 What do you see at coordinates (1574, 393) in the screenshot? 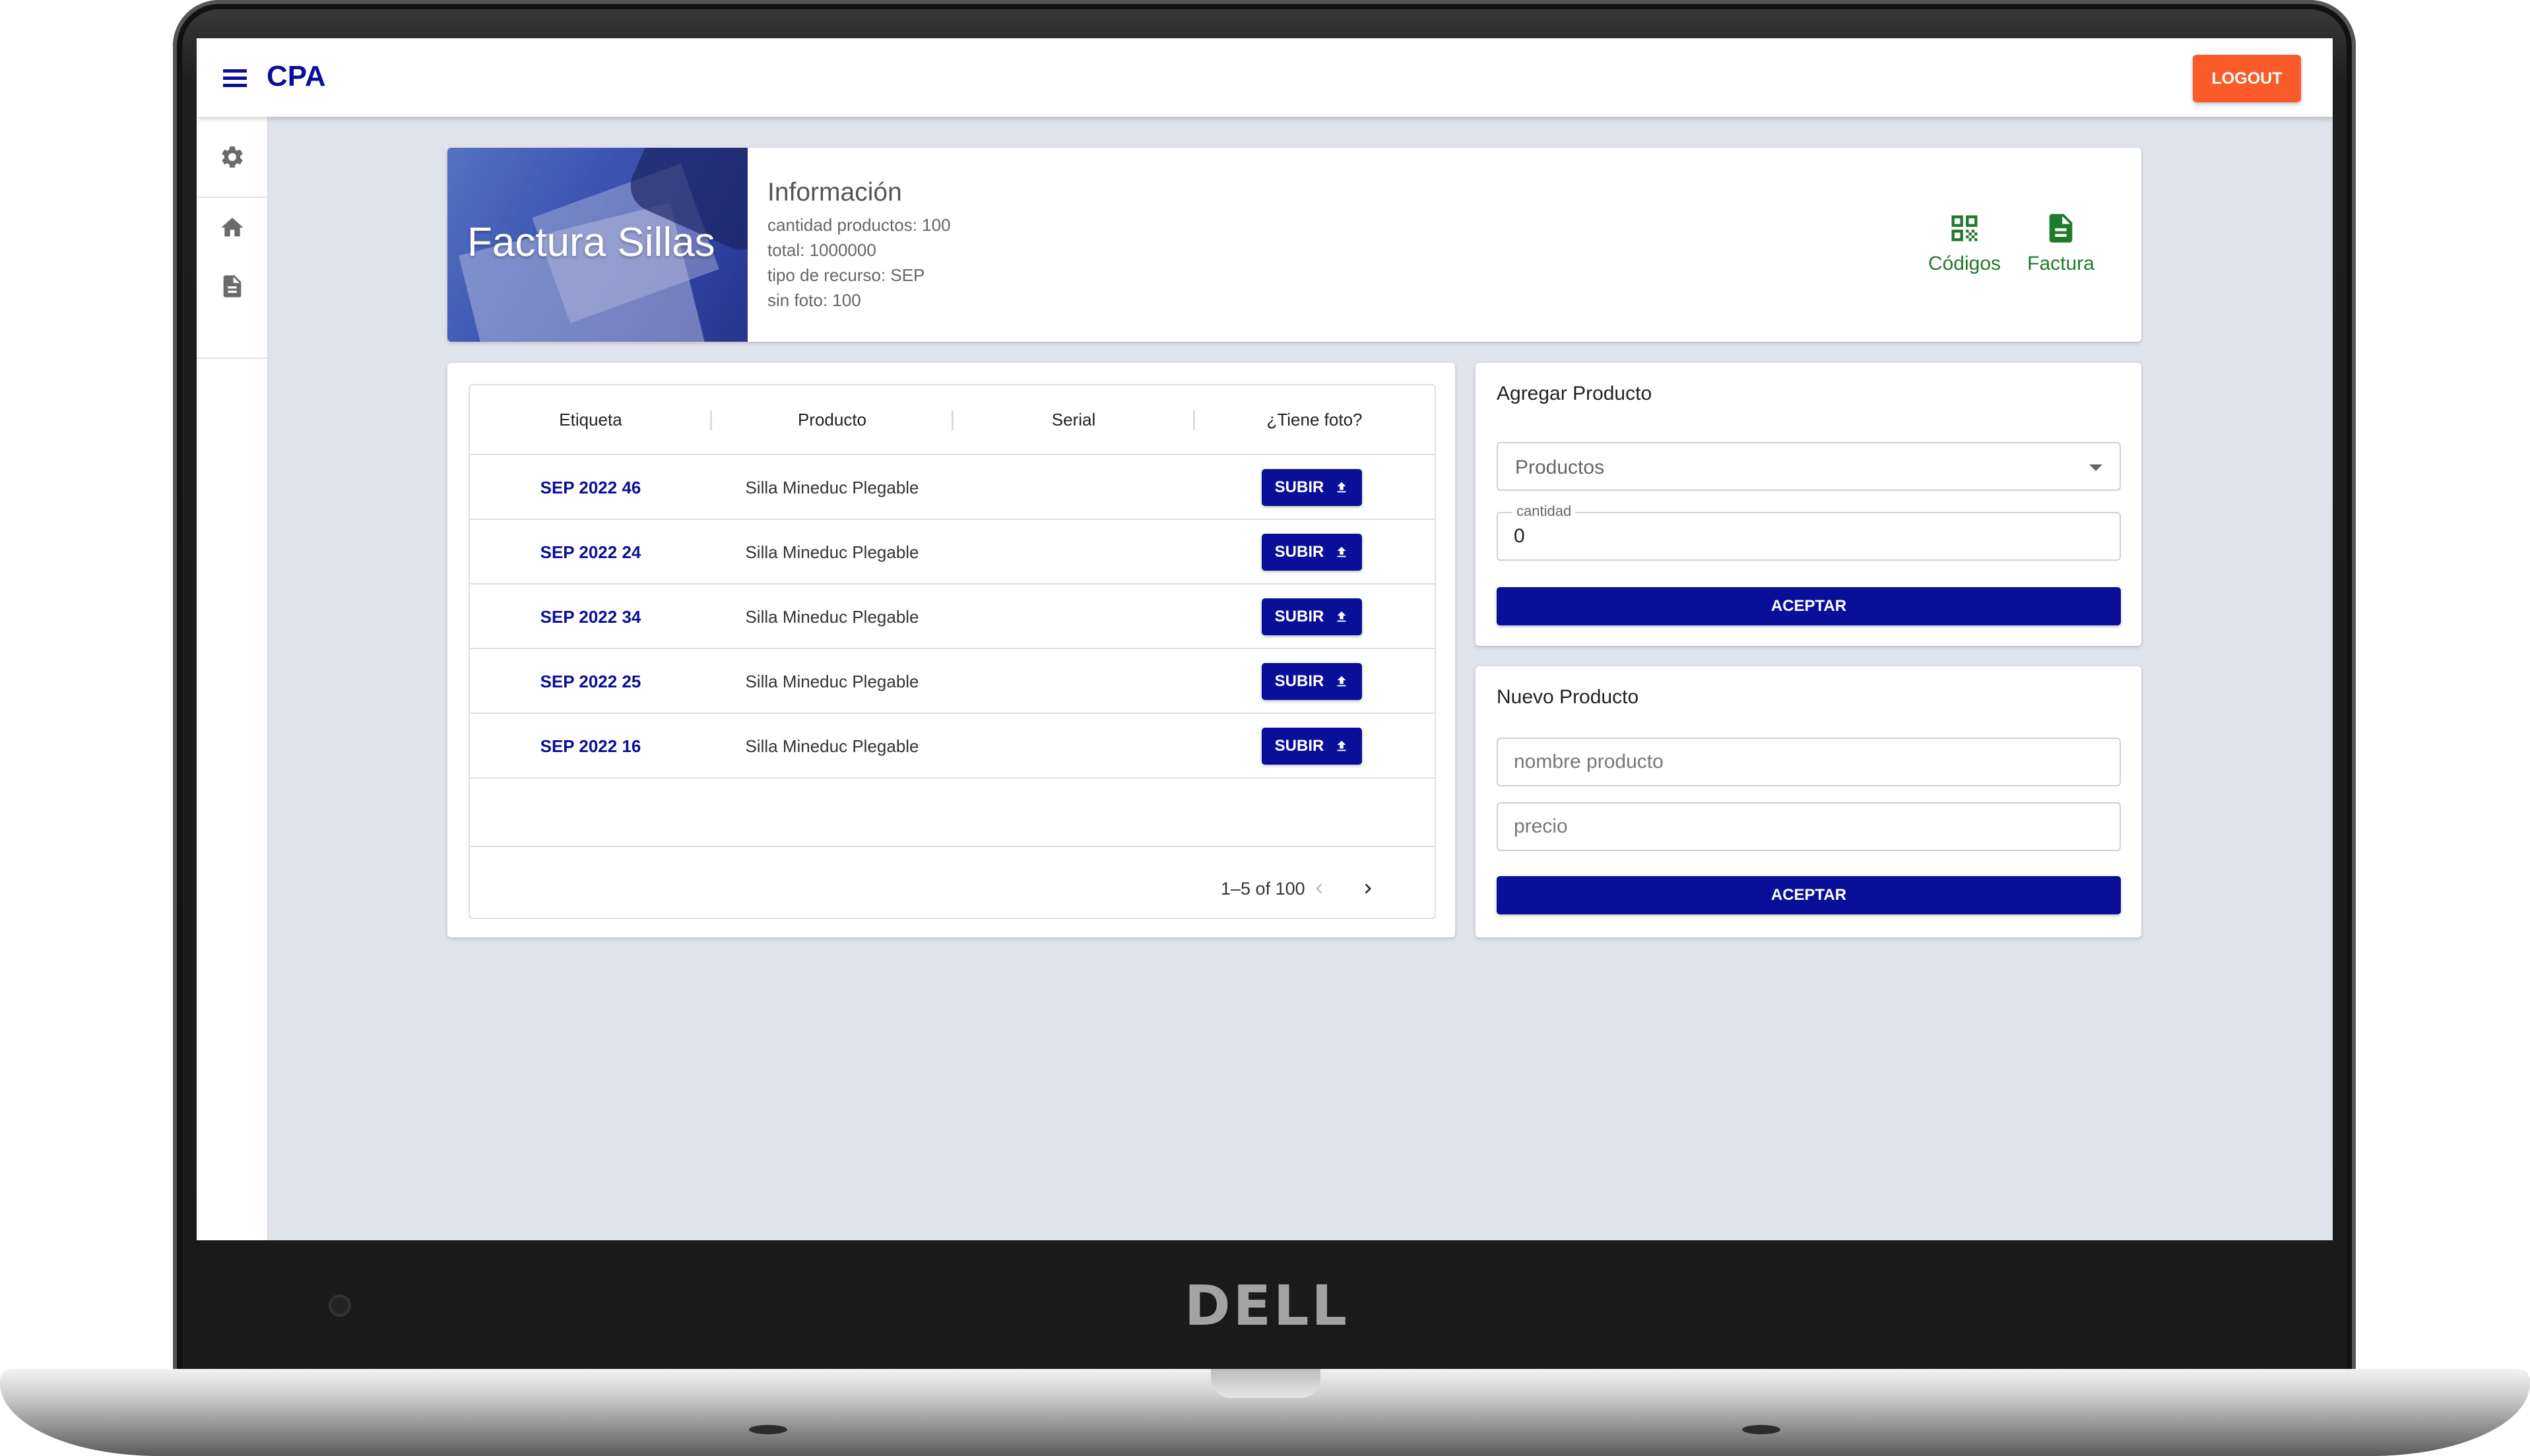
I see `add-product-title: Agregar Producto` at bounding box center [1574, 393].